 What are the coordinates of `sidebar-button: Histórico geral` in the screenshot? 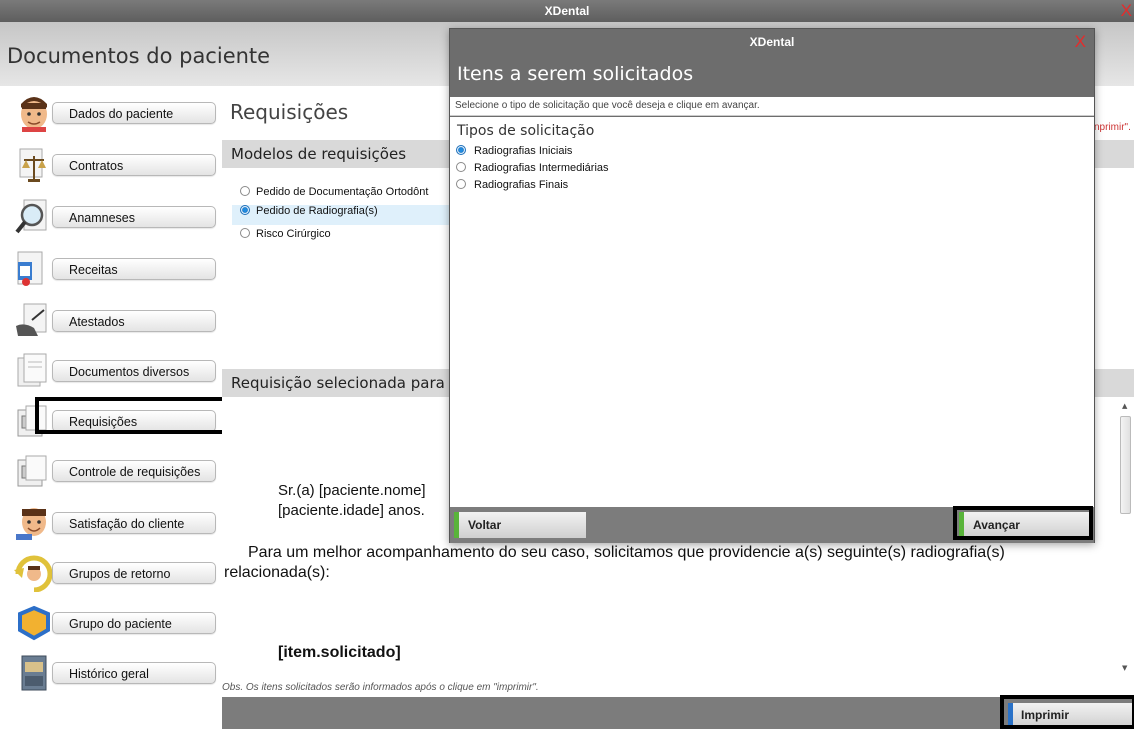 It's located at (134, 673).